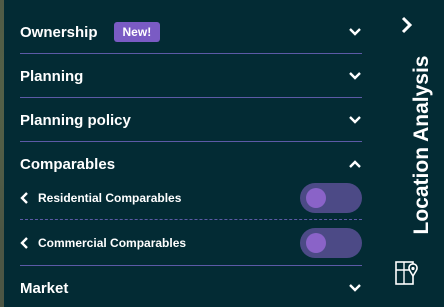 The height and width of the screenshot is (307, 444). What do you see at coordinates (408, 272) in the screenshot?
I see `map-location-icon` at bounding box center [408, 272].